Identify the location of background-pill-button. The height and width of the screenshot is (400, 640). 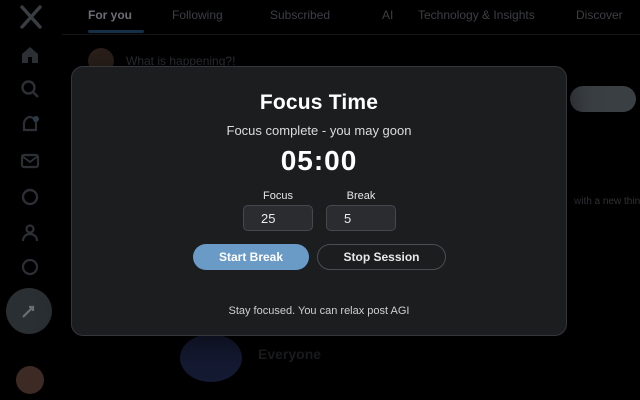
(603, 99).